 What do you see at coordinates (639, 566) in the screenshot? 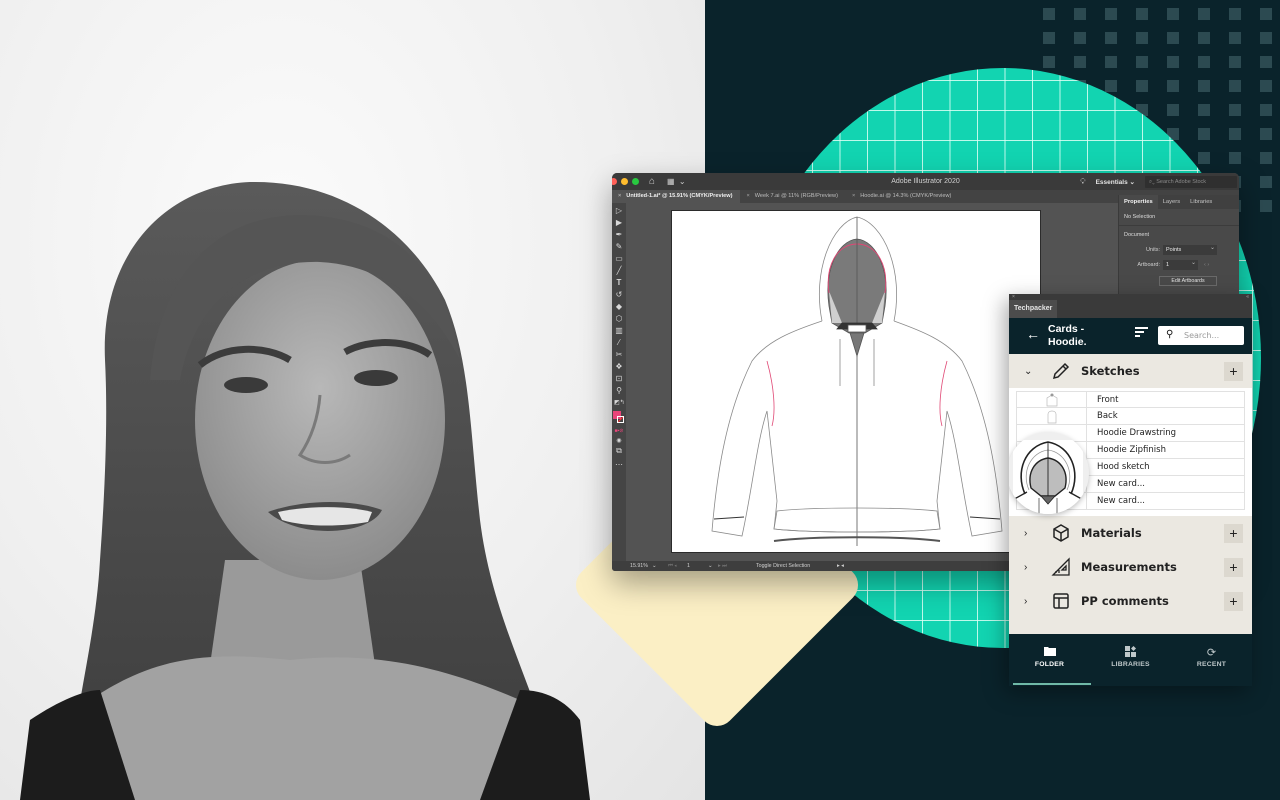
I see `zoom-level: 15.91%` at bounding box center [639, 566].